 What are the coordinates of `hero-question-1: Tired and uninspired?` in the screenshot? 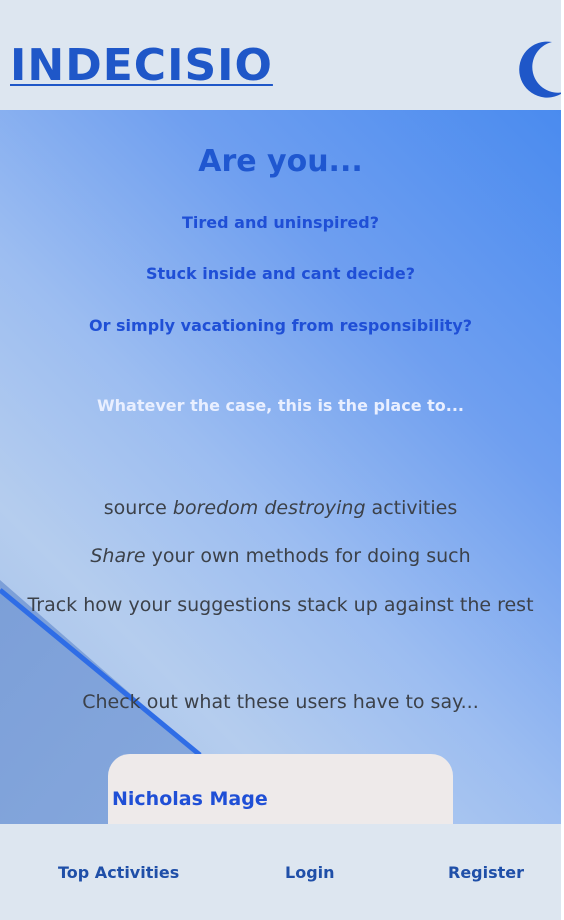 It's located at (280, 222).